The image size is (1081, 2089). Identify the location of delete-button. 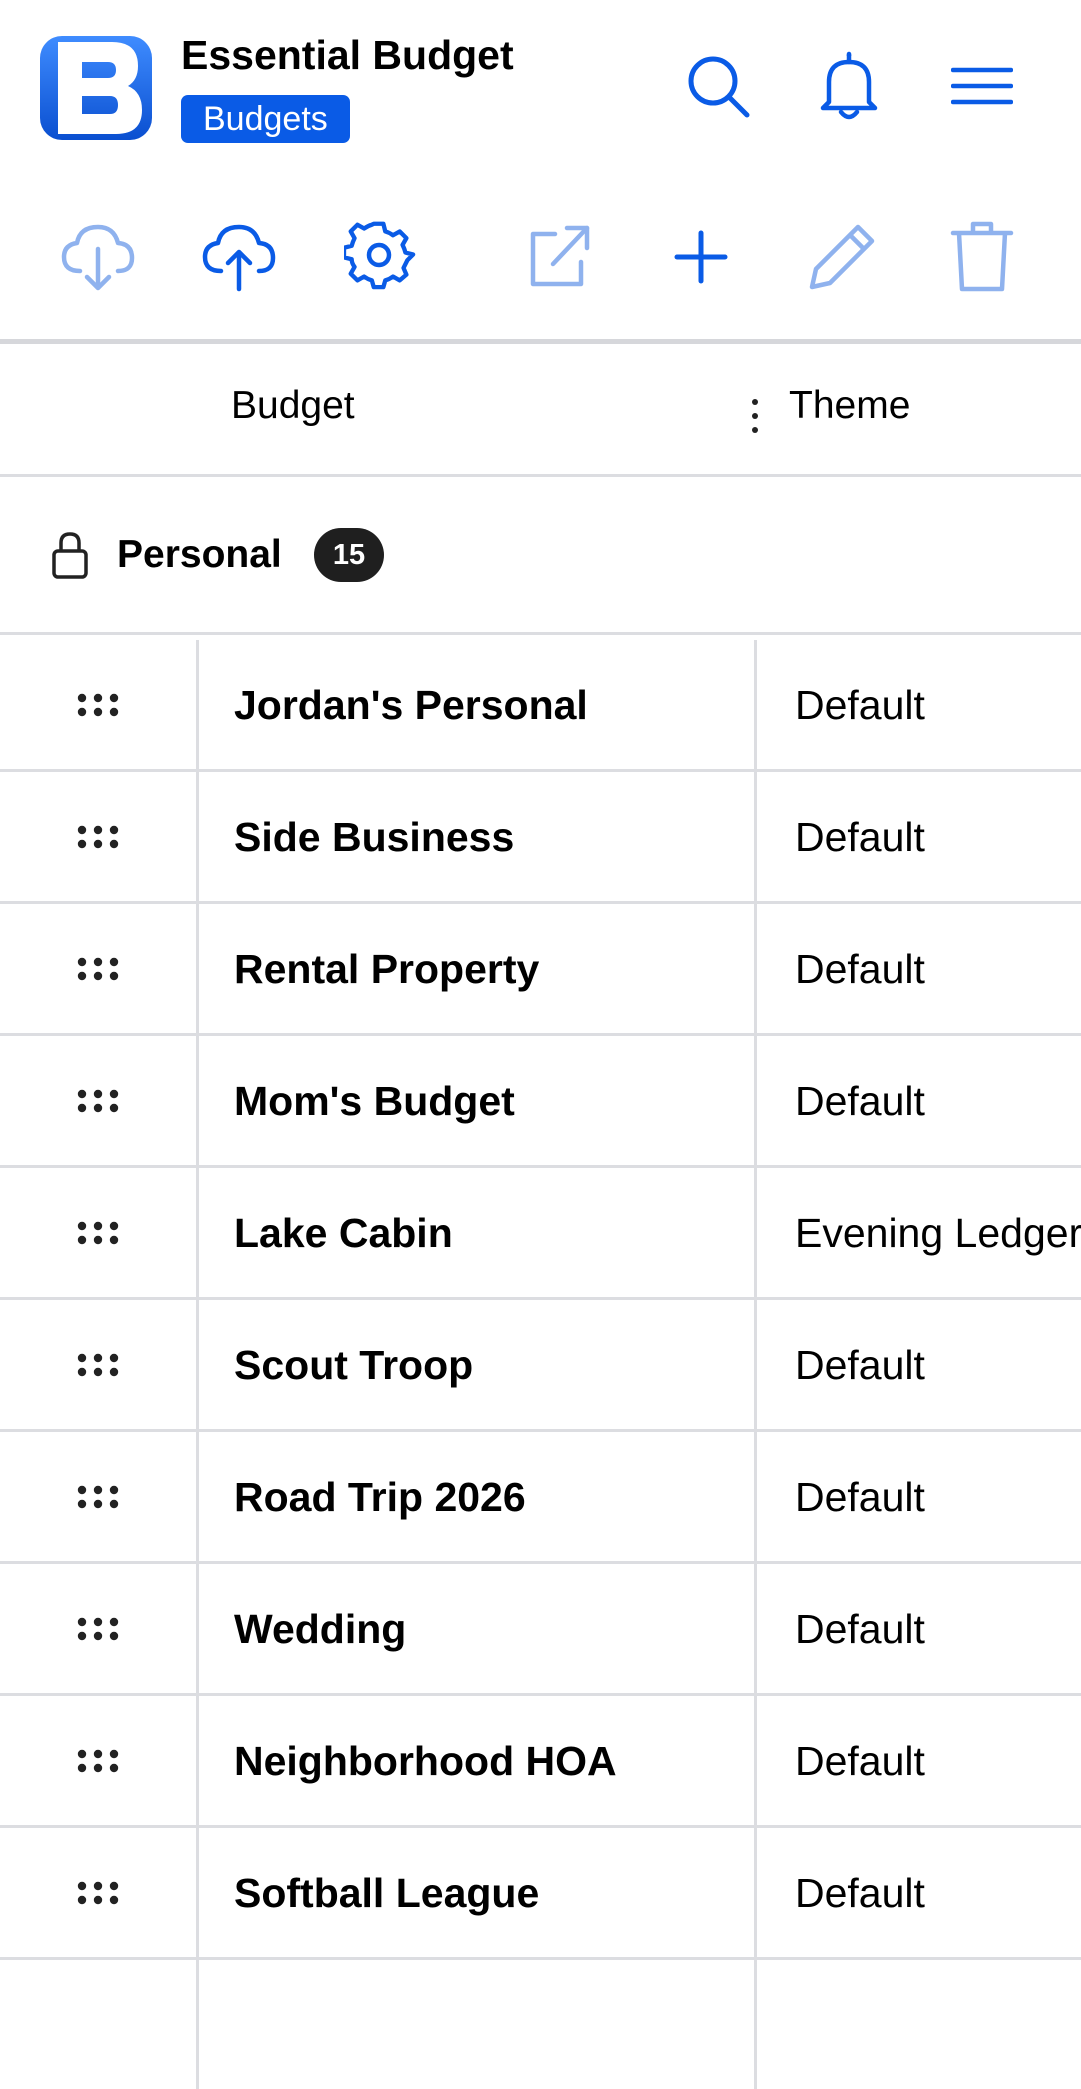
(982, 257).